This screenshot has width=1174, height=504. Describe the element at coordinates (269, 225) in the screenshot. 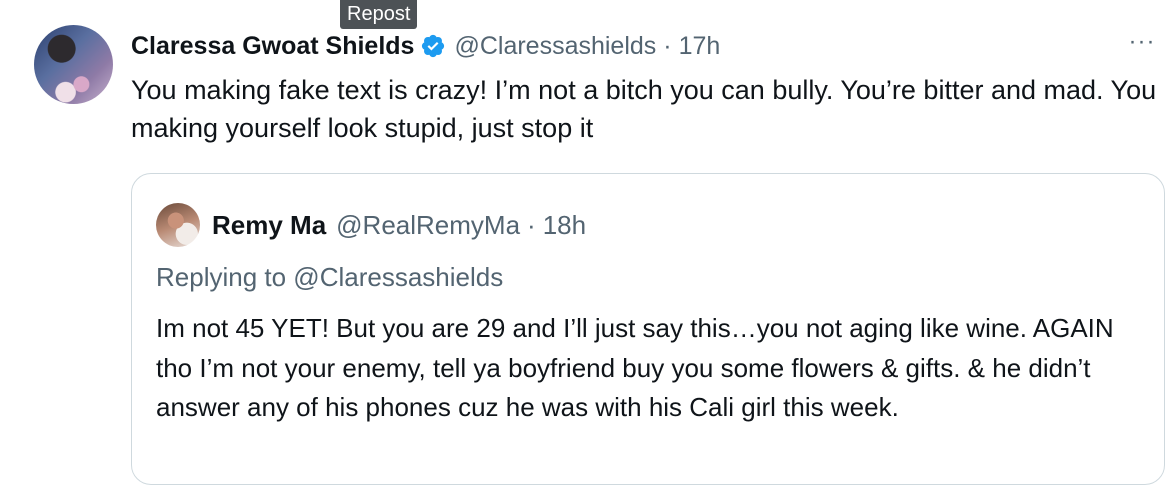

I see `quoted-author-name: Remy Ma` at that location.